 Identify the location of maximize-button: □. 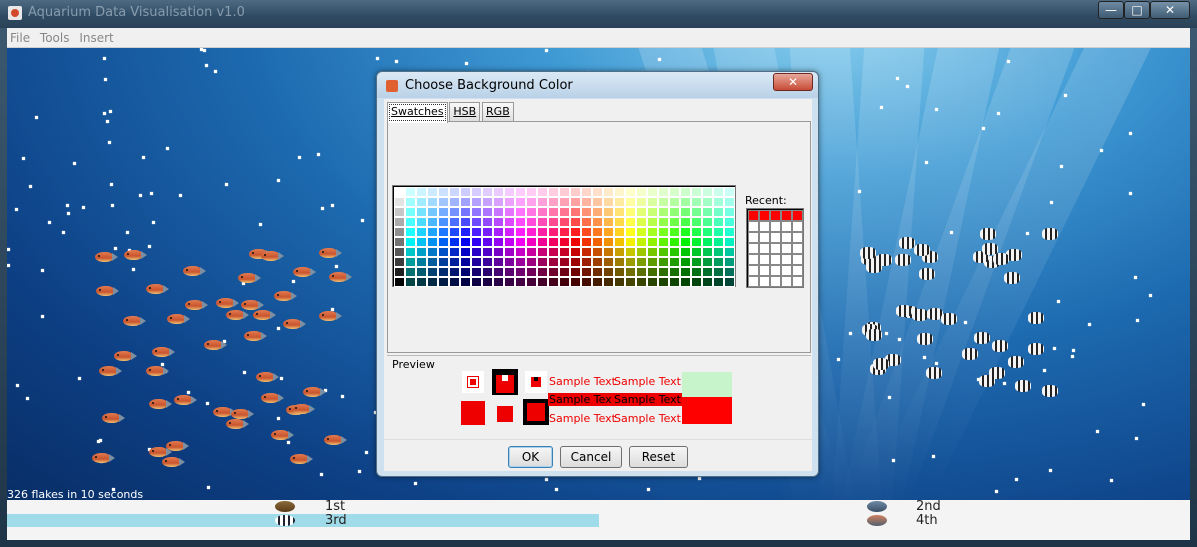
(1137, 10).